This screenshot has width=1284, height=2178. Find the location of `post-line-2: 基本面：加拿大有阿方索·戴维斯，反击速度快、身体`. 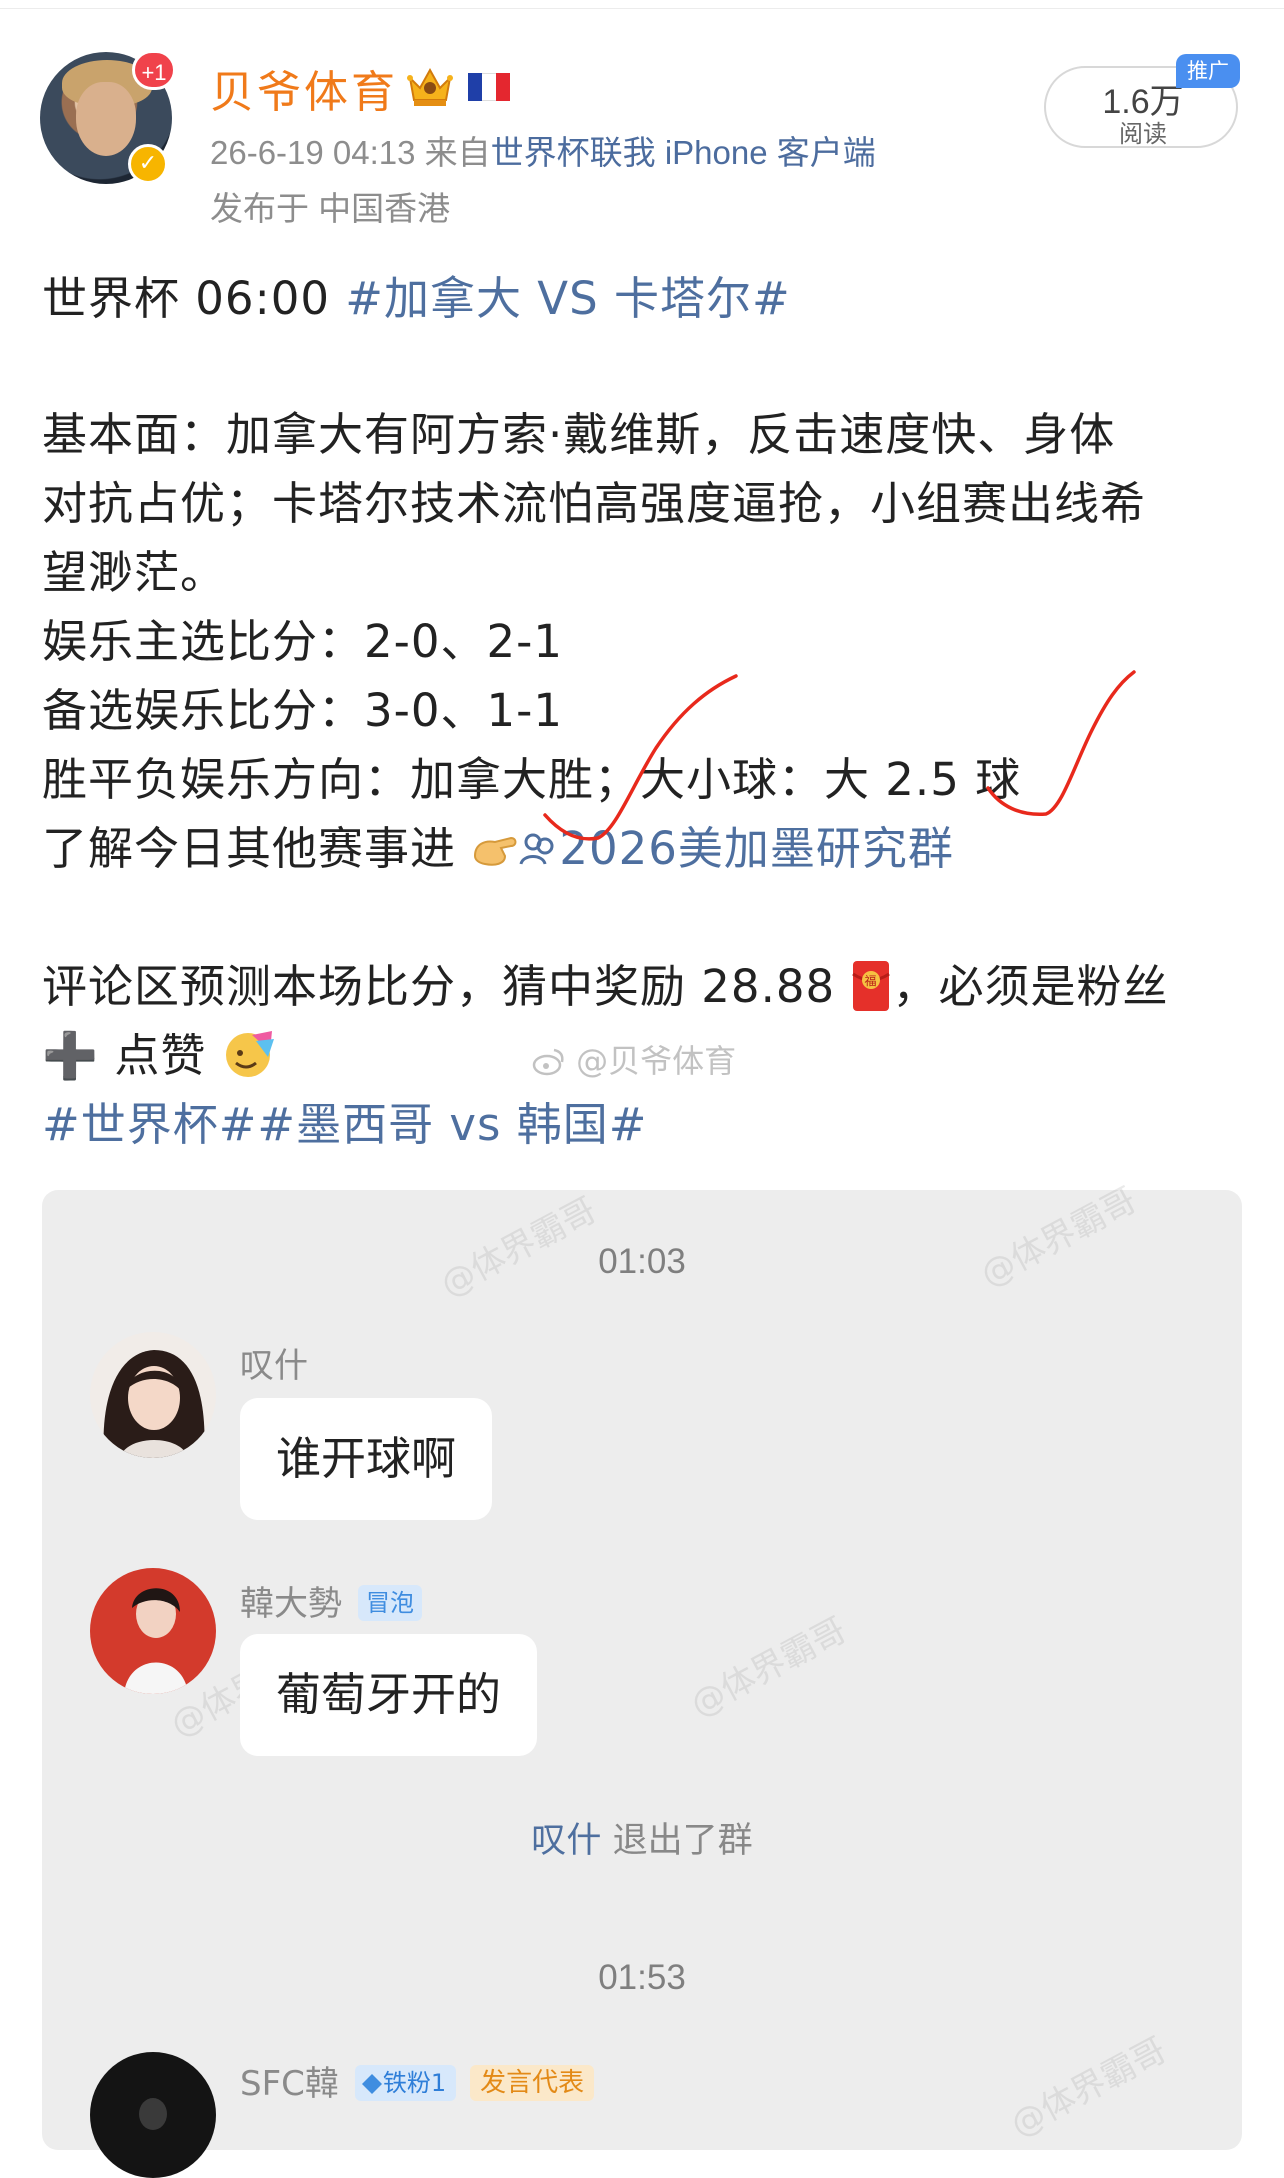

post-line-2: 基本面：加拿大有阿方索·戴维斯，反击速度快、身体 is located at coordinates (579, 434).